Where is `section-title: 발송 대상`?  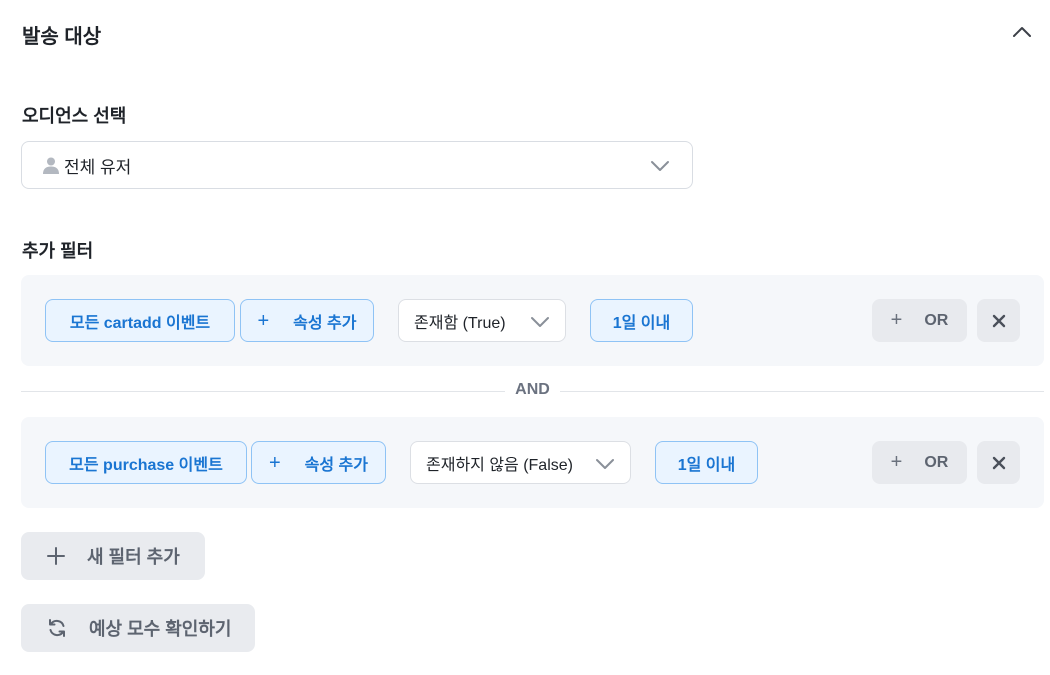
section-title: 발송 대상 is located at coordinates (62, 37).